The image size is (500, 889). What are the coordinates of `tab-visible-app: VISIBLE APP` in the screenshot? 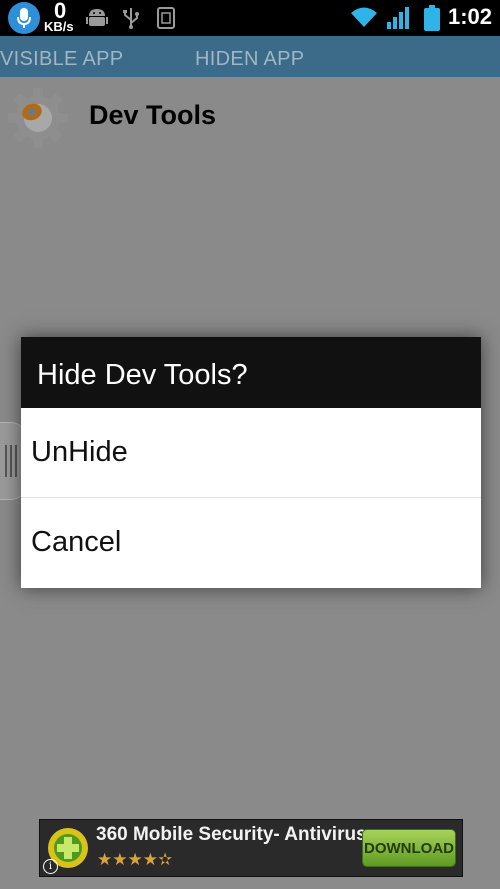 It's located at (61, 59).